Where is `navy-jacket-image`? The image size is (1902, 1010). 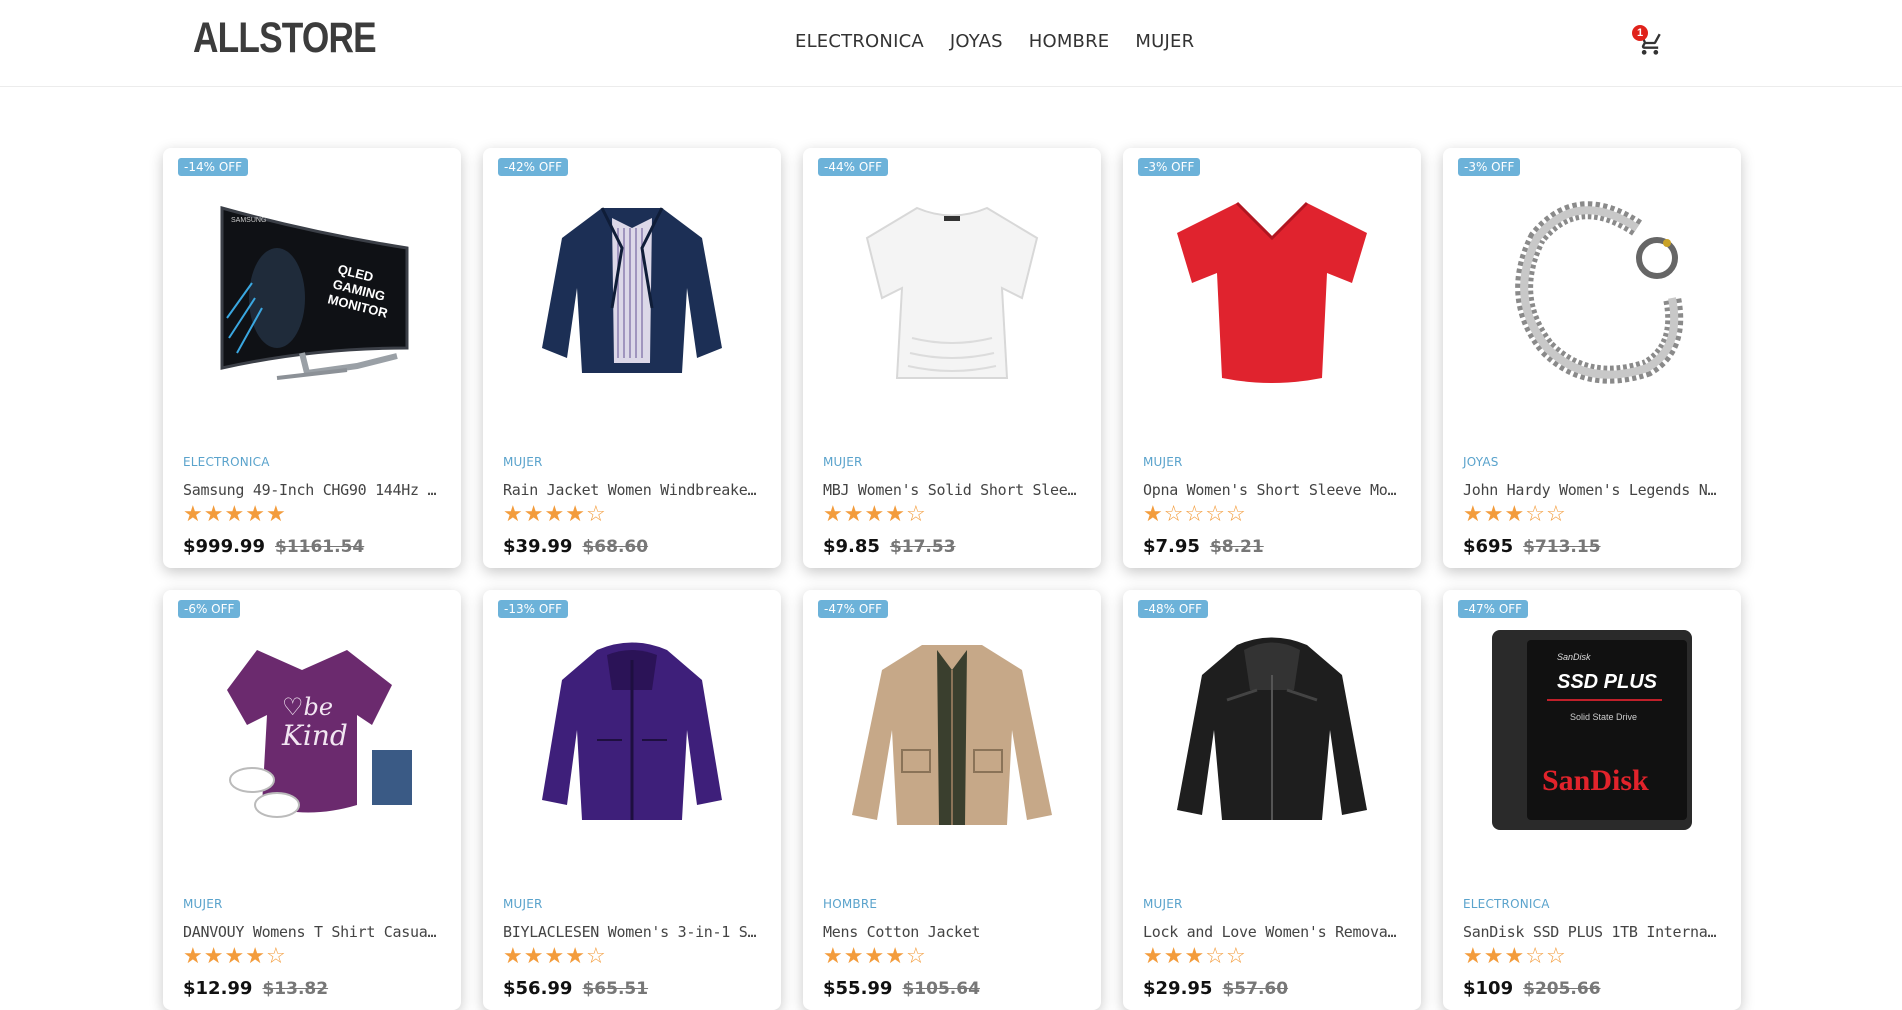 navy-jacket-image is located at coordinates (632, 290).